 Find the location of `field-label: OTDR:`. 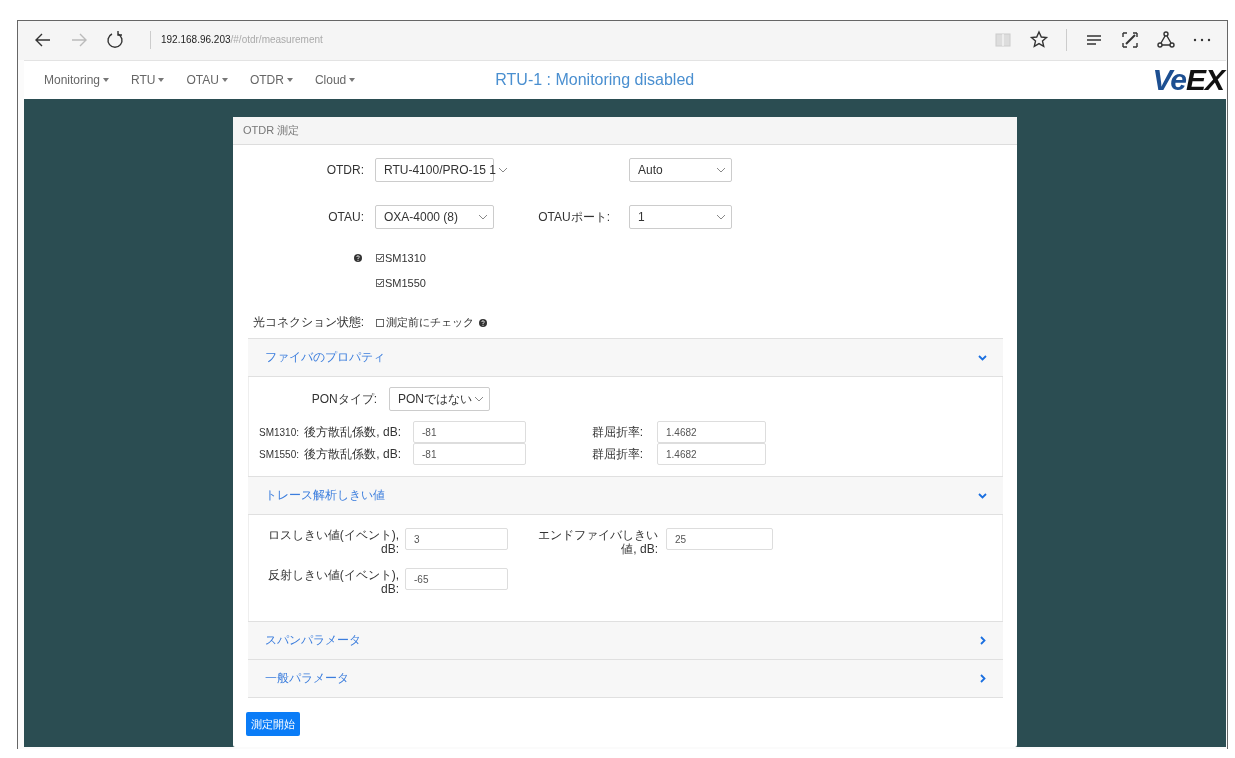

field-label: OTDR: is located at coordinates (345, 170).